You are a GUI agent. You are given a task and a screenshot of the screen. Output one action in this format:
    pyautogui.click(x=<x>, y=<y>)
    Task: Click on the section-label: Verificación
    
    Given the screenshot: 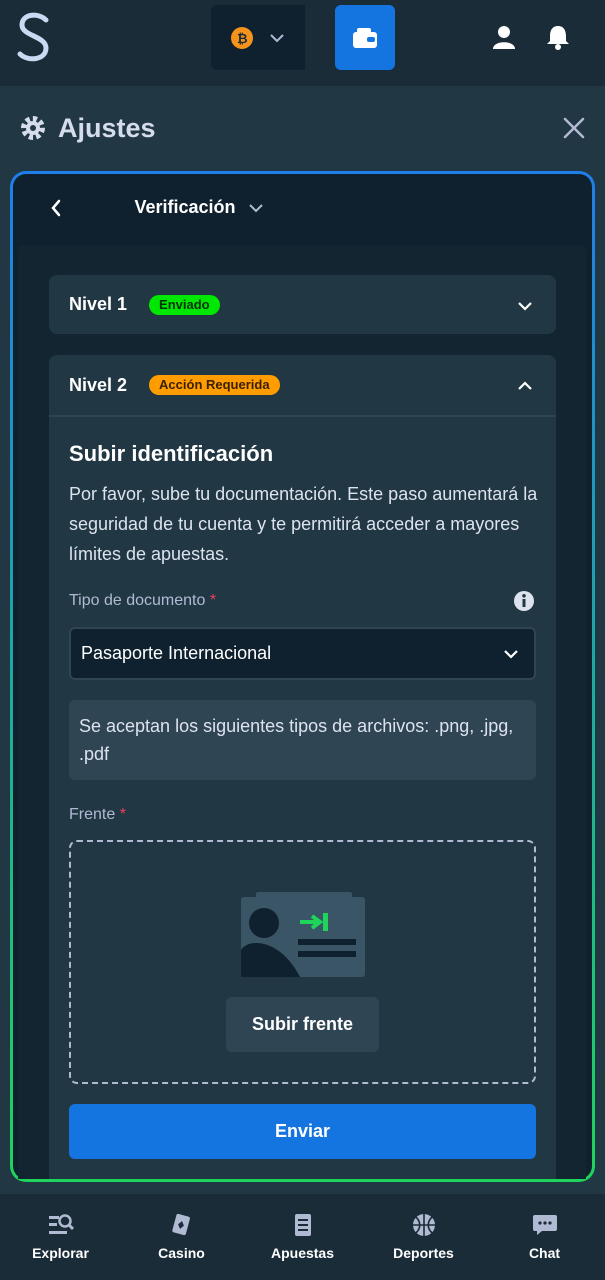 What is the action you would take?
    pyautogui.click(x=185, y=207)
    